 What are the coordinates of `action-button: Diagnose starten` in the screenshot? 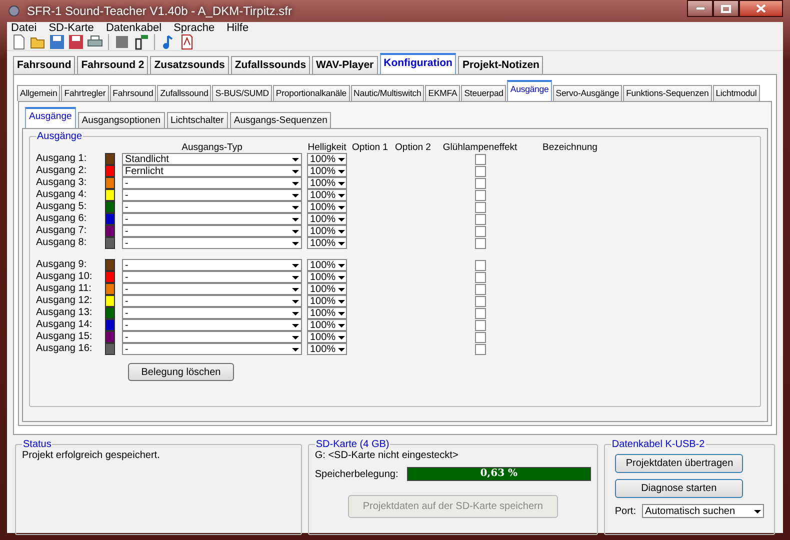 It's located at (678, 488).